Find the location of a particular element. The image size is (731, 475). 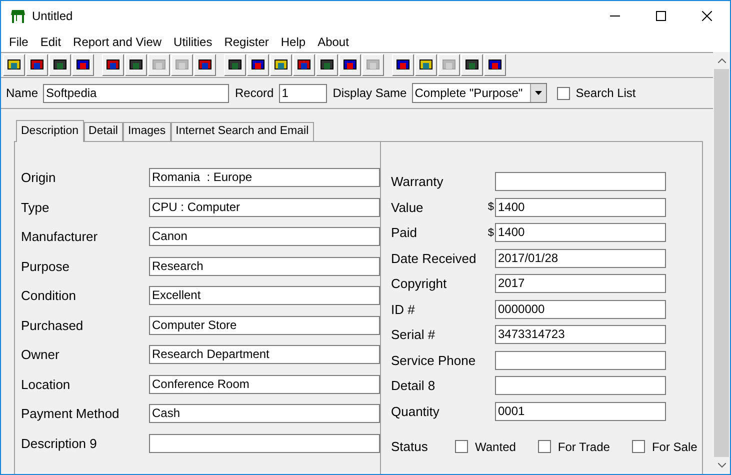

text-field: 2017 is located at coordinates (580, 284).